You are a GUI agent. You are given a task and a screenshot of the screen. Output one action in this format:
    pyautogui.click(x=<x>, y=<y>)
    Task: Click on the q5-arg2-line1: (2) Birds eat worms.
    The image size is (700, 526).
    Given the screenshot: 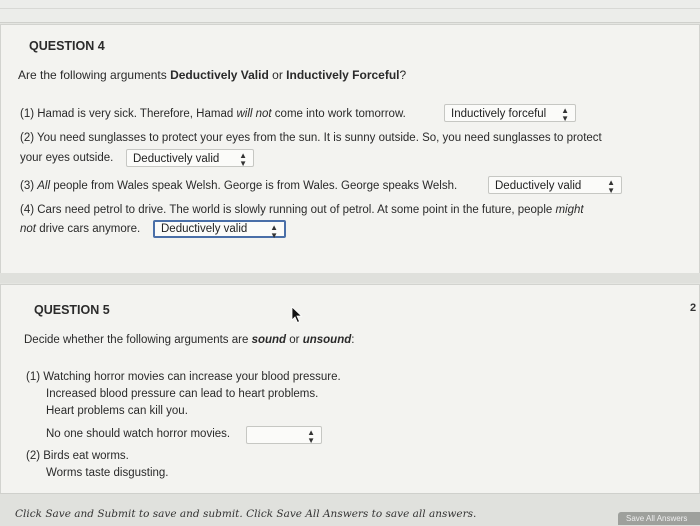 What is the action you would take?
    pyautogui.click(x=77, y=456)
    